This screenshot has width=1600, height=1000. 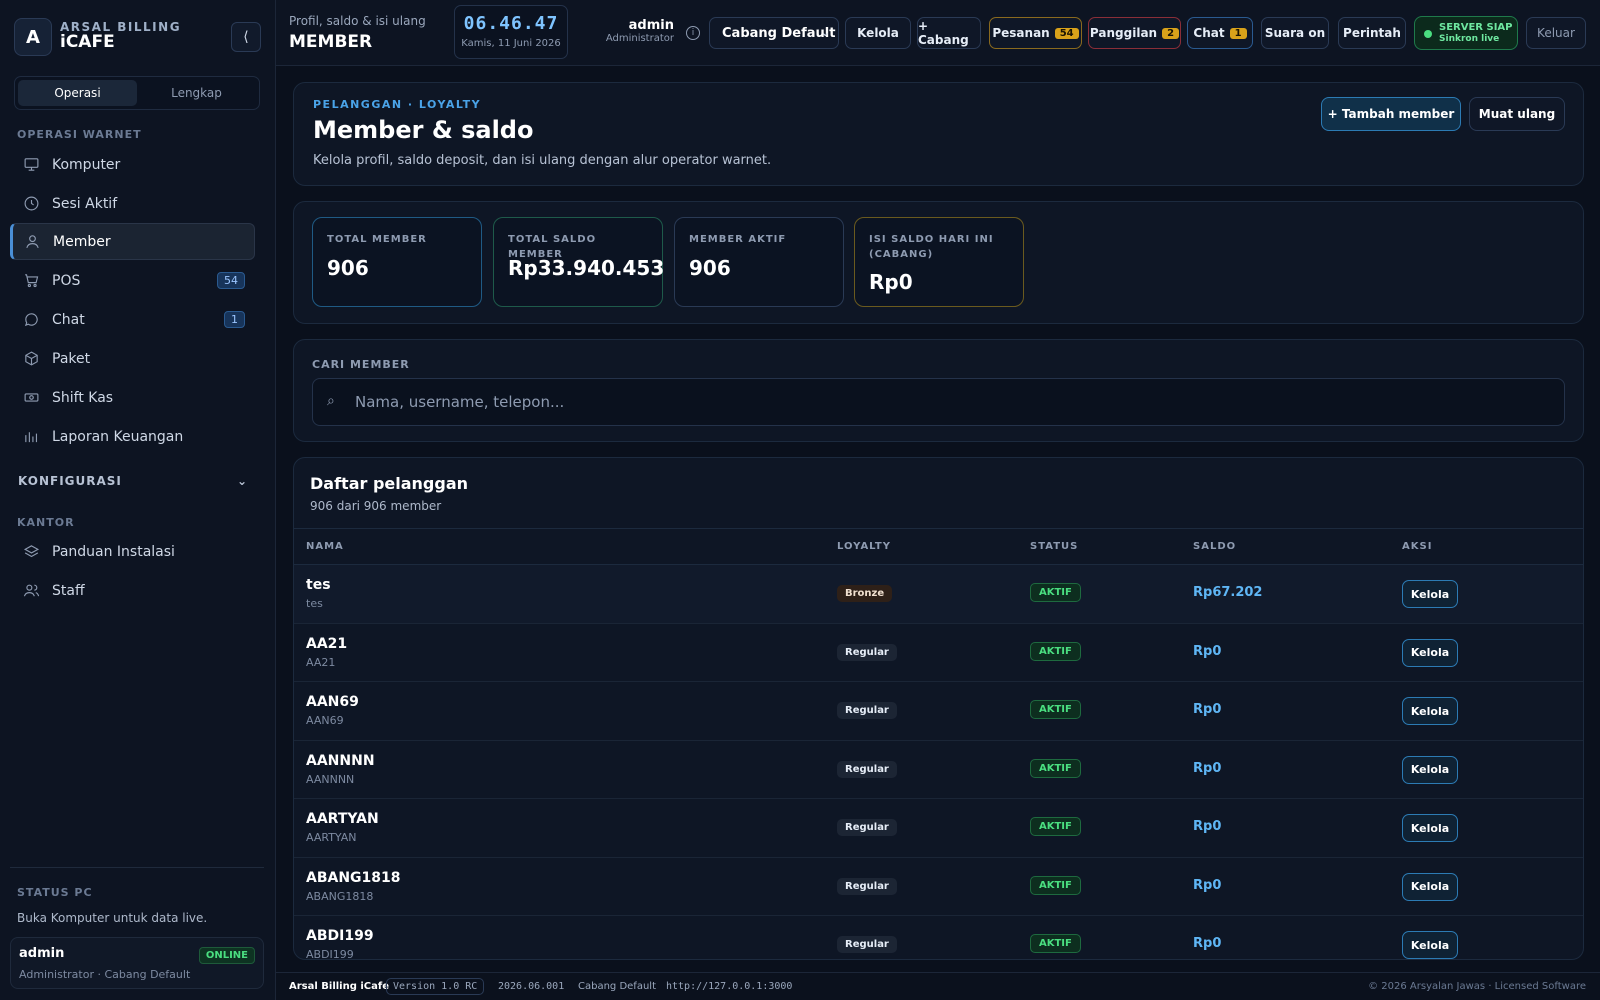 What do you see at coordinates (586, 268) in the screenshot?
I see `stat-value: Rp33.940.453` at bounding box center [586, 268].